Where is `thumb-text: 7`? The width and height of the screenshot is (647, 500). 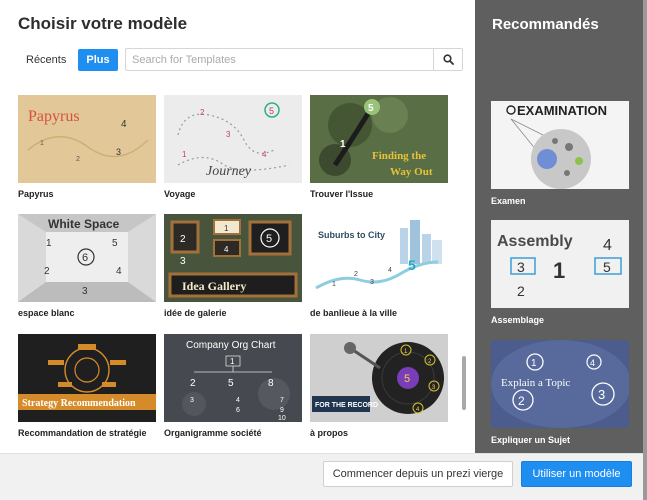
thumb-text: 7 is located at coordinates (282, 400).